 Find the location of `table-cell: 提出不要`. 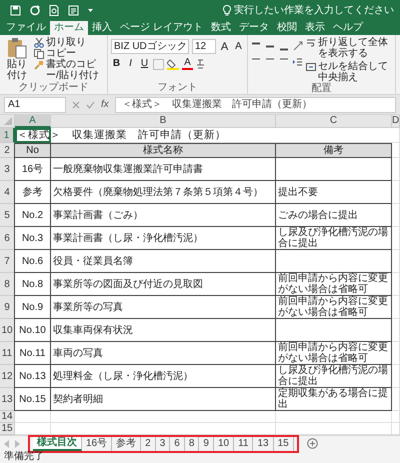

table-cell: 提出不要 is located at coordinates (334, 192).